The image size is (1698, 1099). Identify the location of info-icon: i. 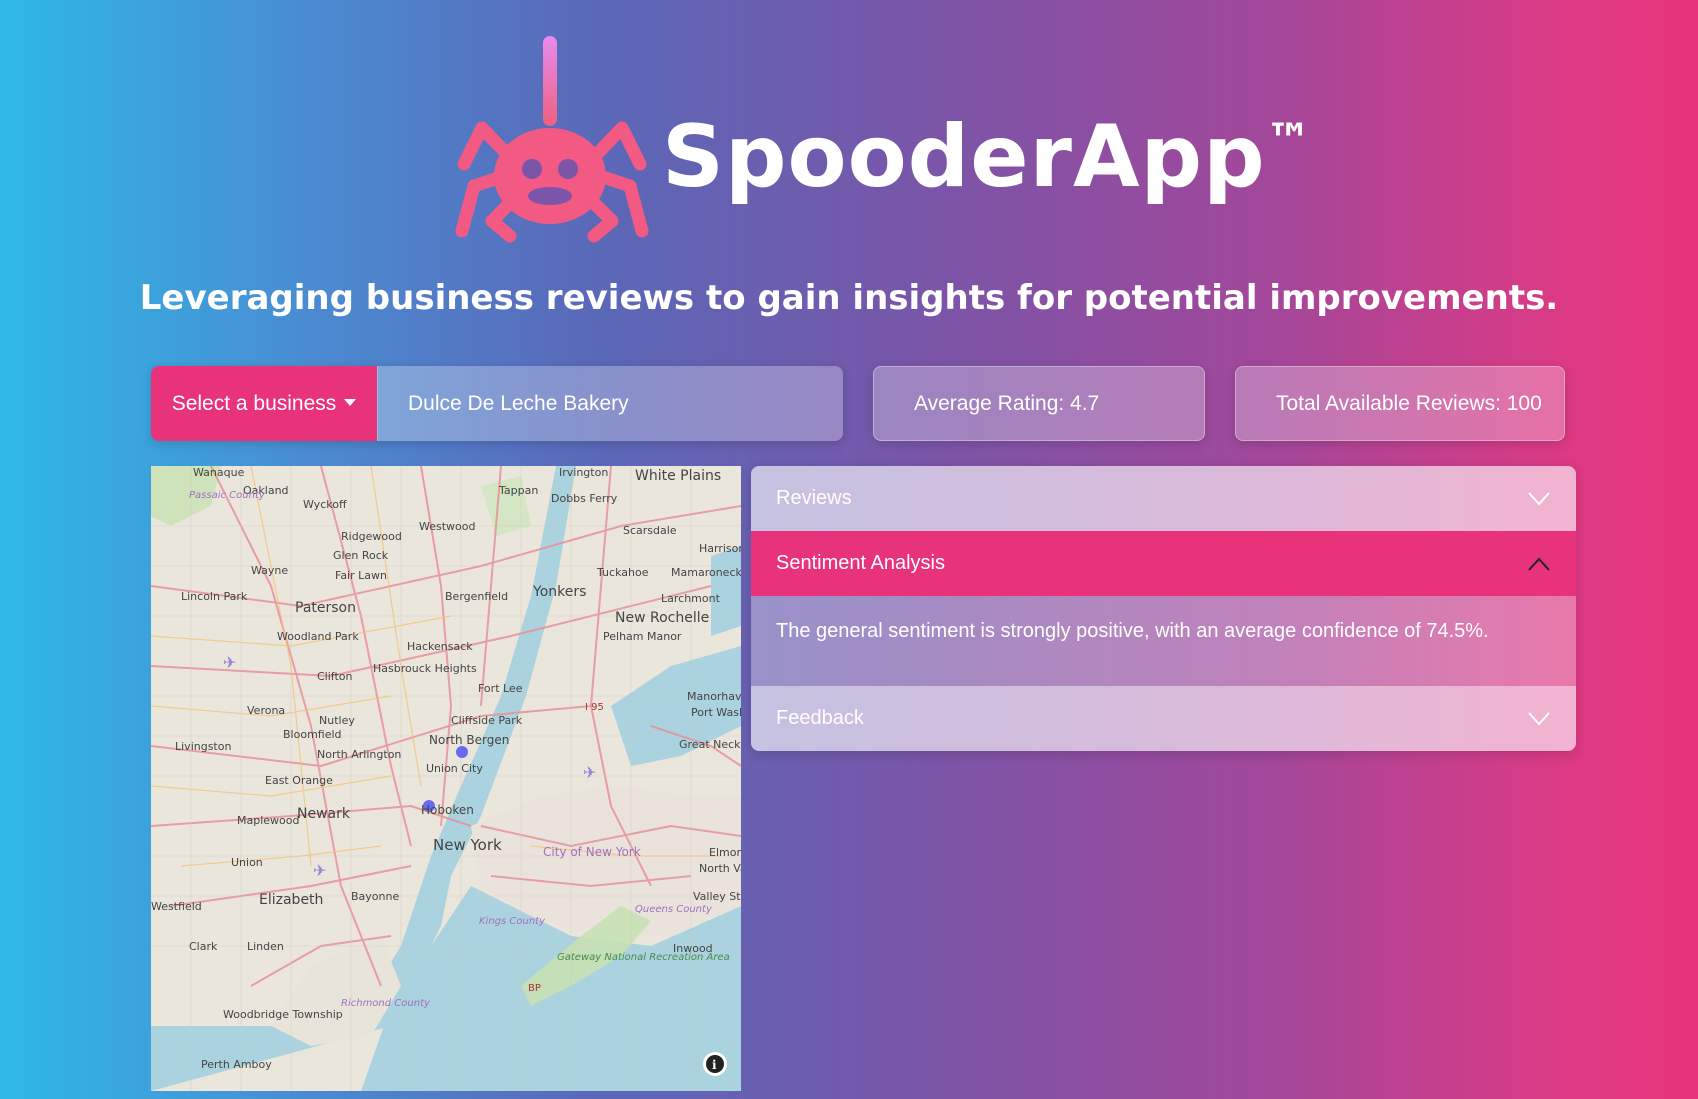
(715, 1064).